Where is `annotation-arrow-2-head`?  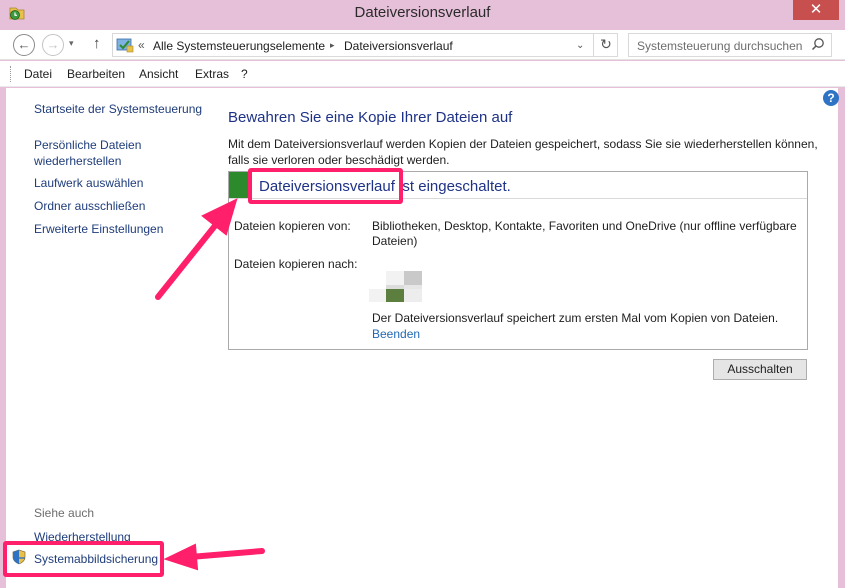 annotation-arrow-2-head is located at coordinates (181, 557).